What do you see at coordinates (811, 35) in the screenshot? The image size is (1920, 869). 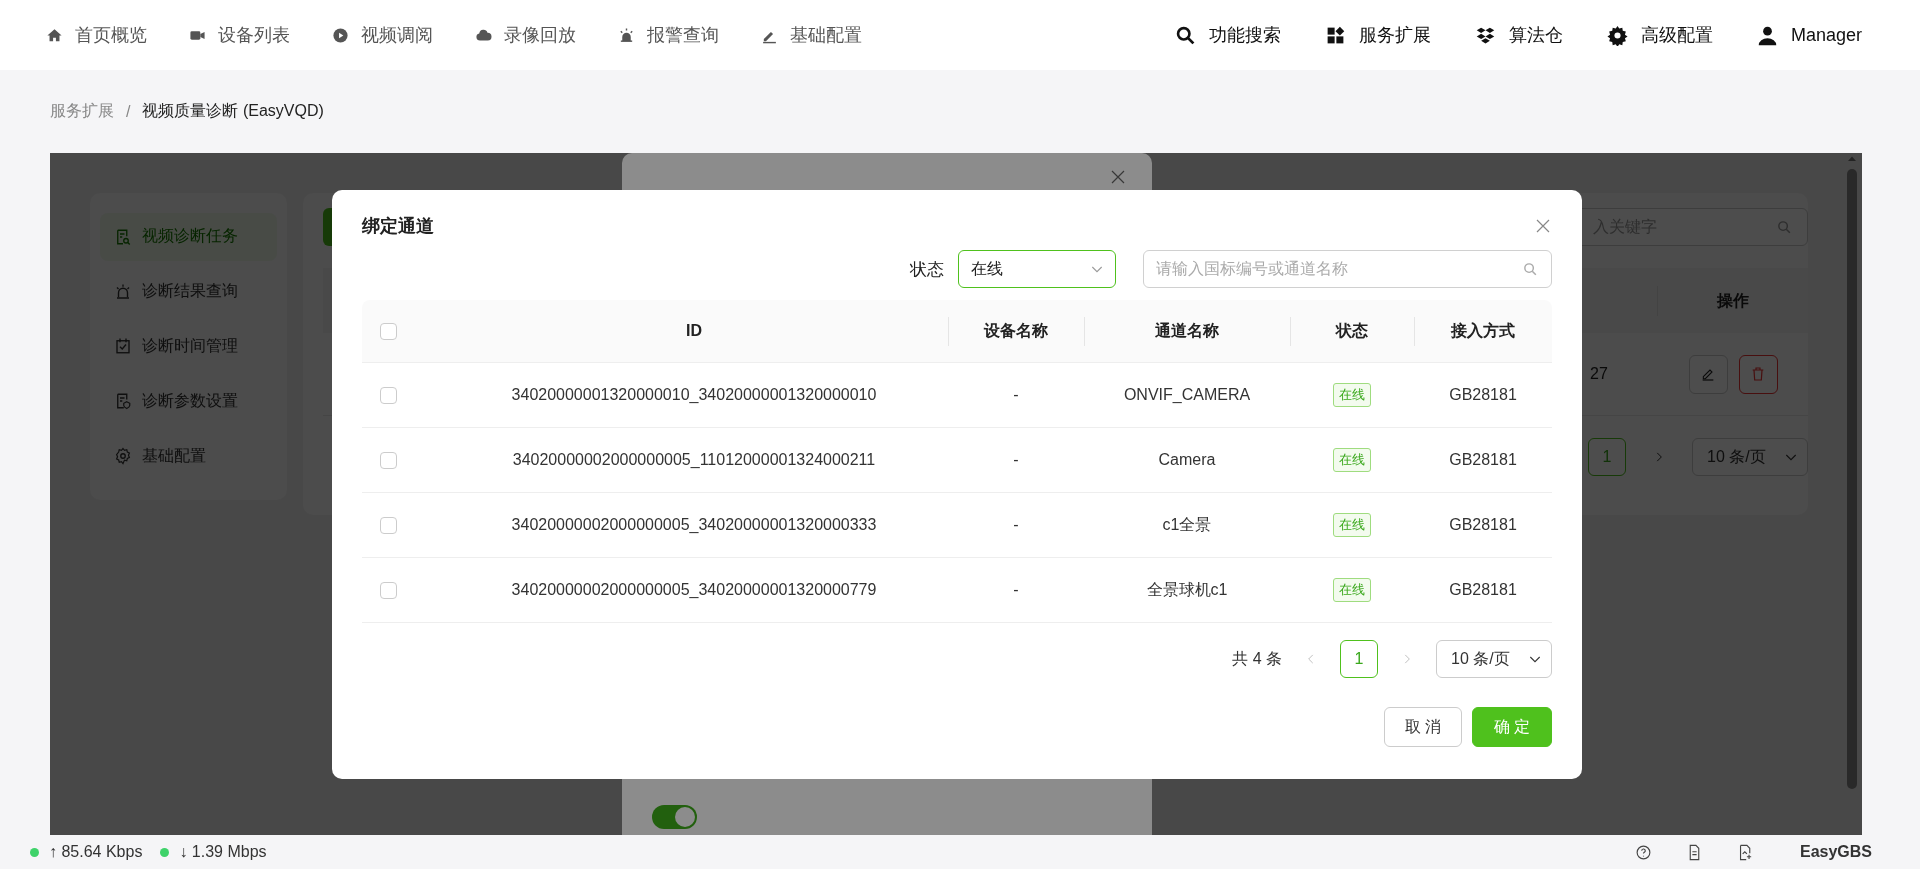 I see `nav-link: 基础配置` at bounding box center [811, 35].